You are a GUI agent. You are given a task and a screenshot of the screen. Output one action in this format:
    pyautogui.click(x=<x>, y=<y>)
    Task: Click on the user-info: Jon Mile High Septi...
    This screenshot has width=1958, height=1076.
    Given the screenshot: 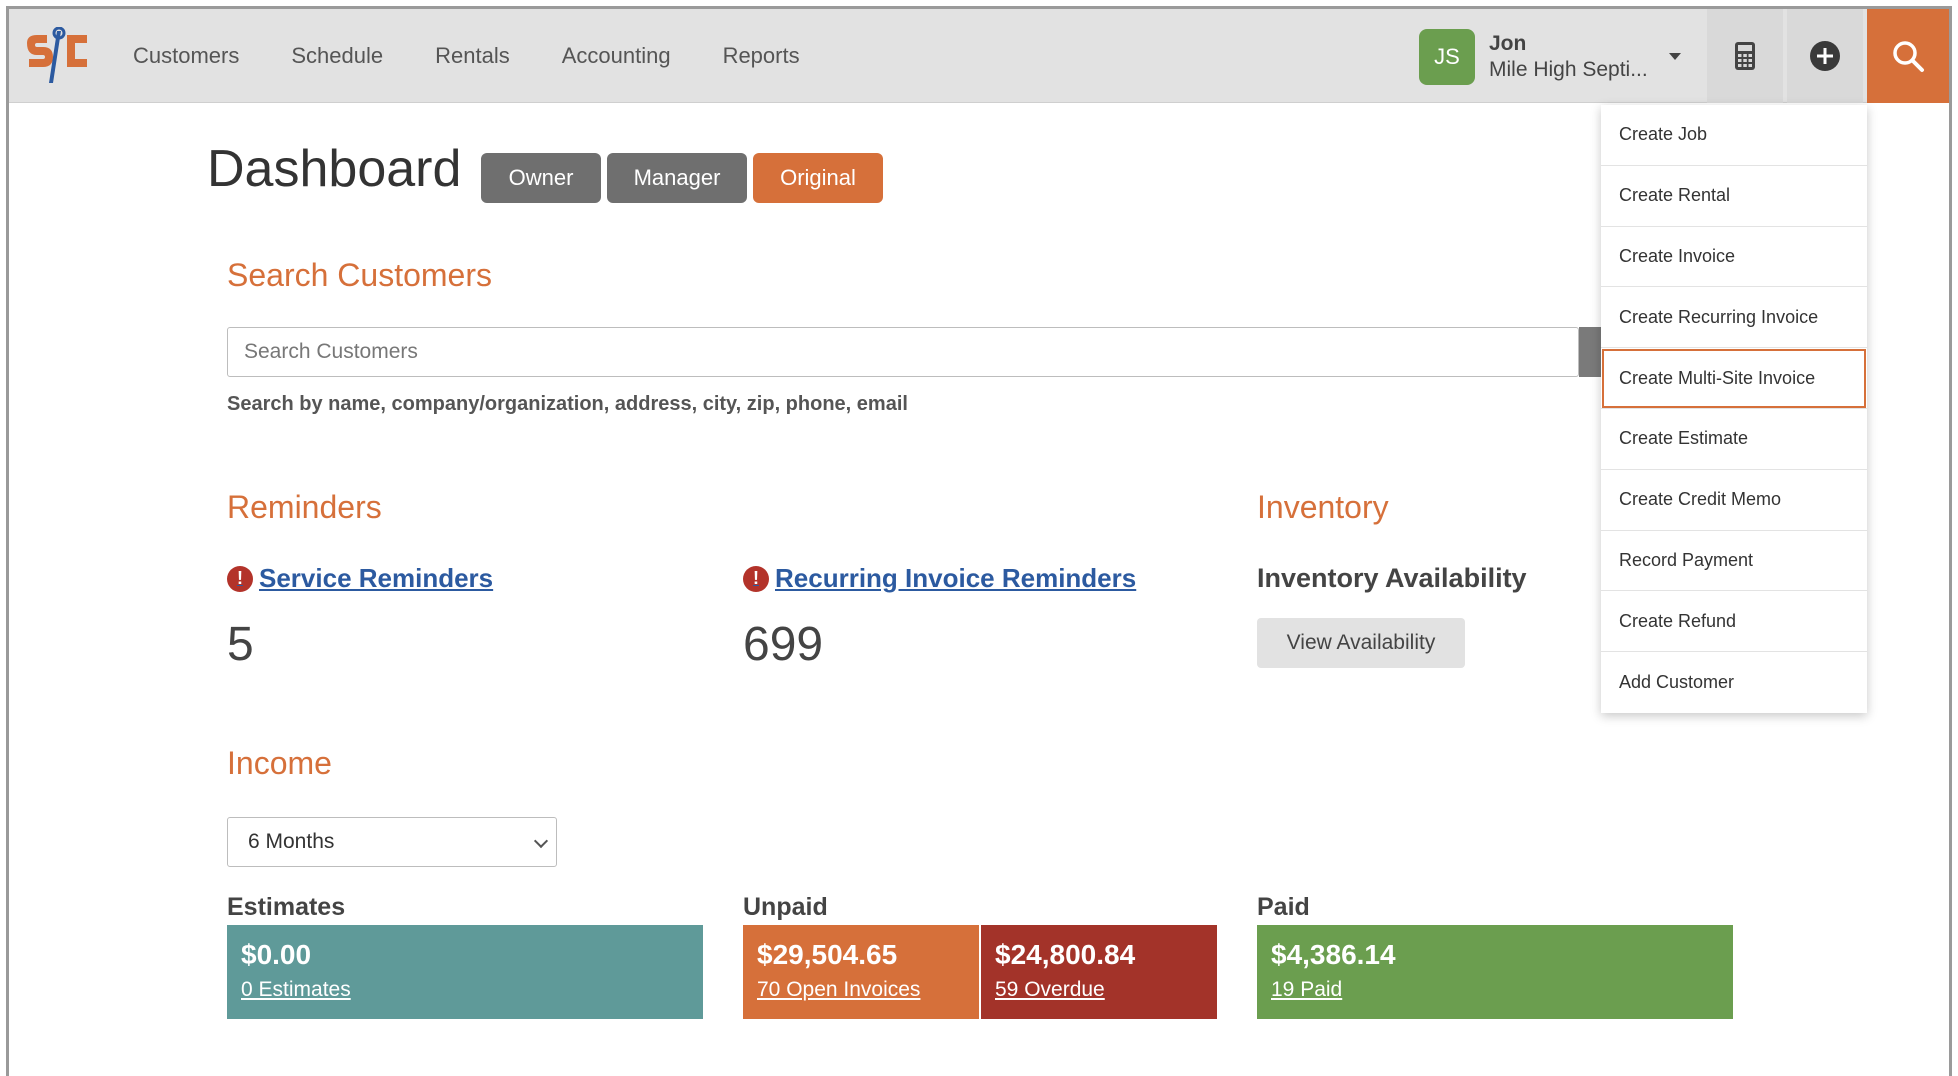 What is the action you would take?
    pyautogui.click(x=1568, y=57)
    